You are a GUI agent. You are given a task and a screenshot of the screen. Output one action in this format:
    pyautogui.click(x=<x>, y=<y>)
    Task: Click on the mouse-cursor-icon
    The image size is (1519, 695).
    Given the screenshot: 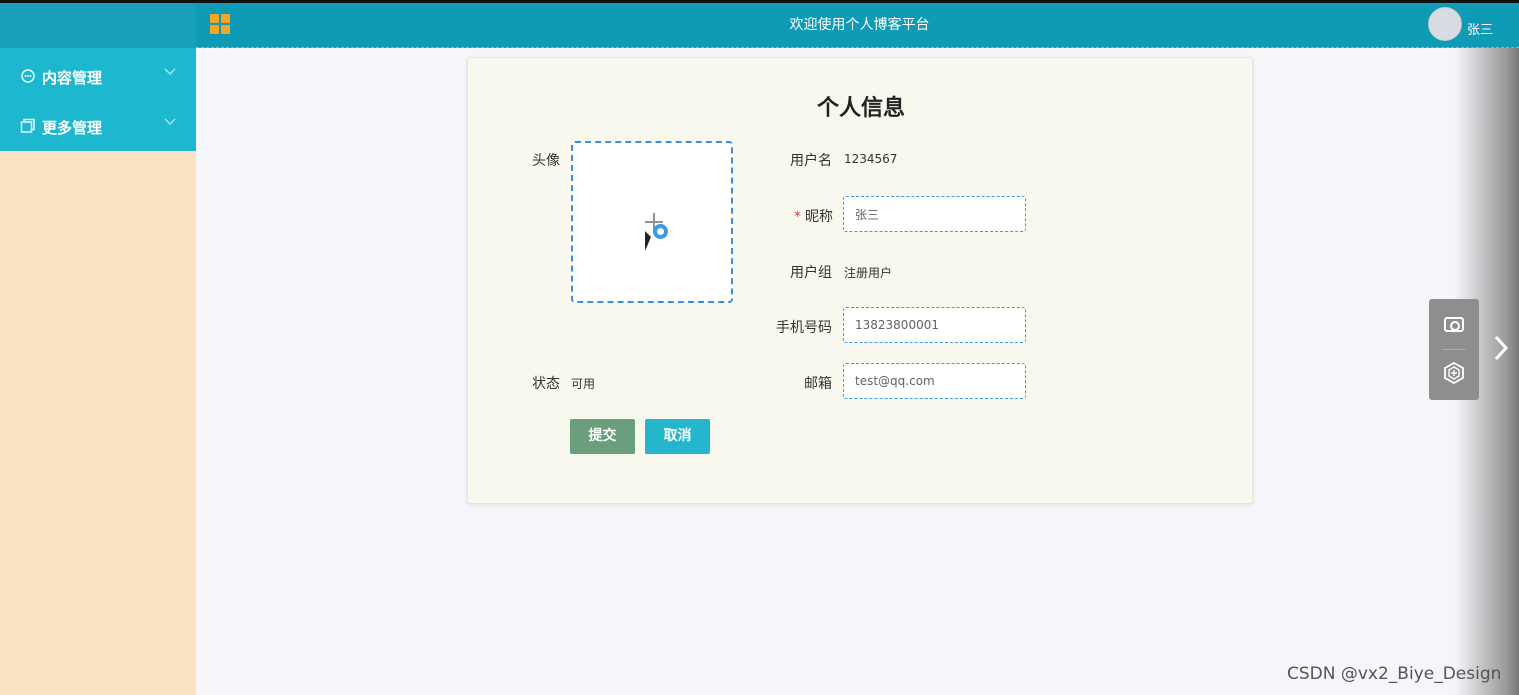 What is the action you would take?
    pyautogui.click(x=648, y=241)
    